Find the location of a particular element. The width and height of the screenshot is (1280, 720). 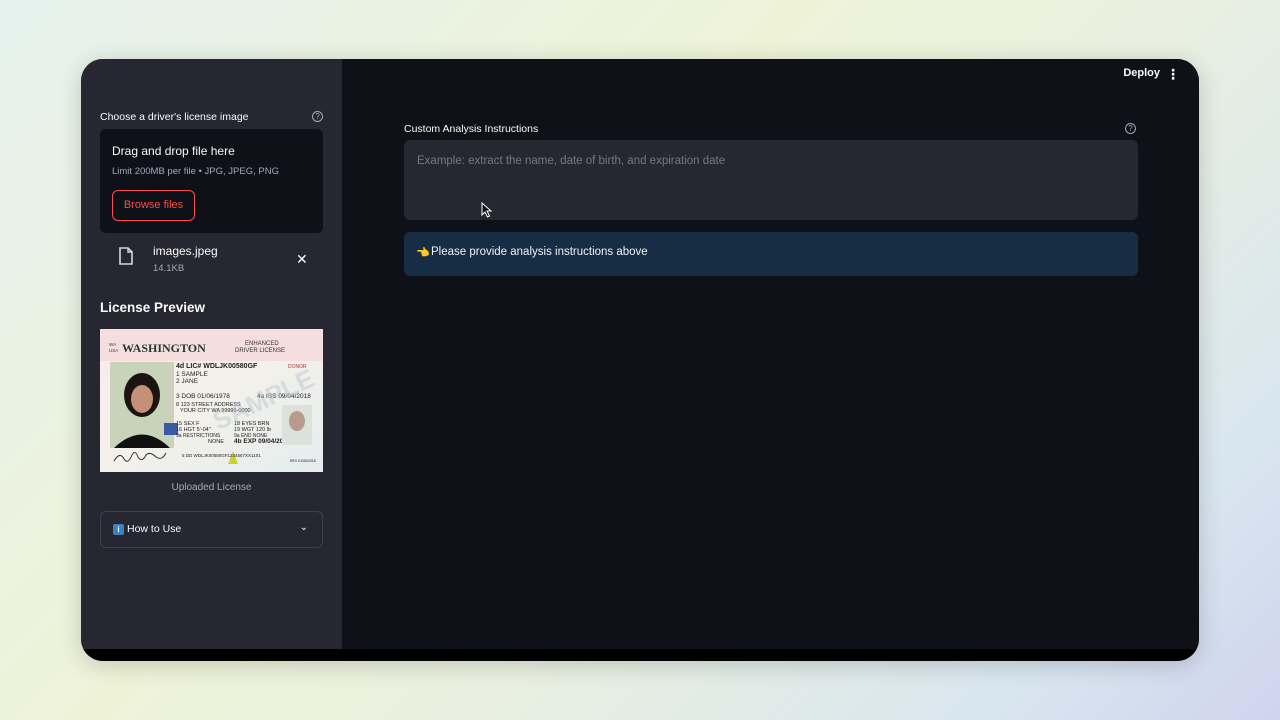

how-to-use-expander: i How to Use ⌄ is located at coordinates (211, 529).